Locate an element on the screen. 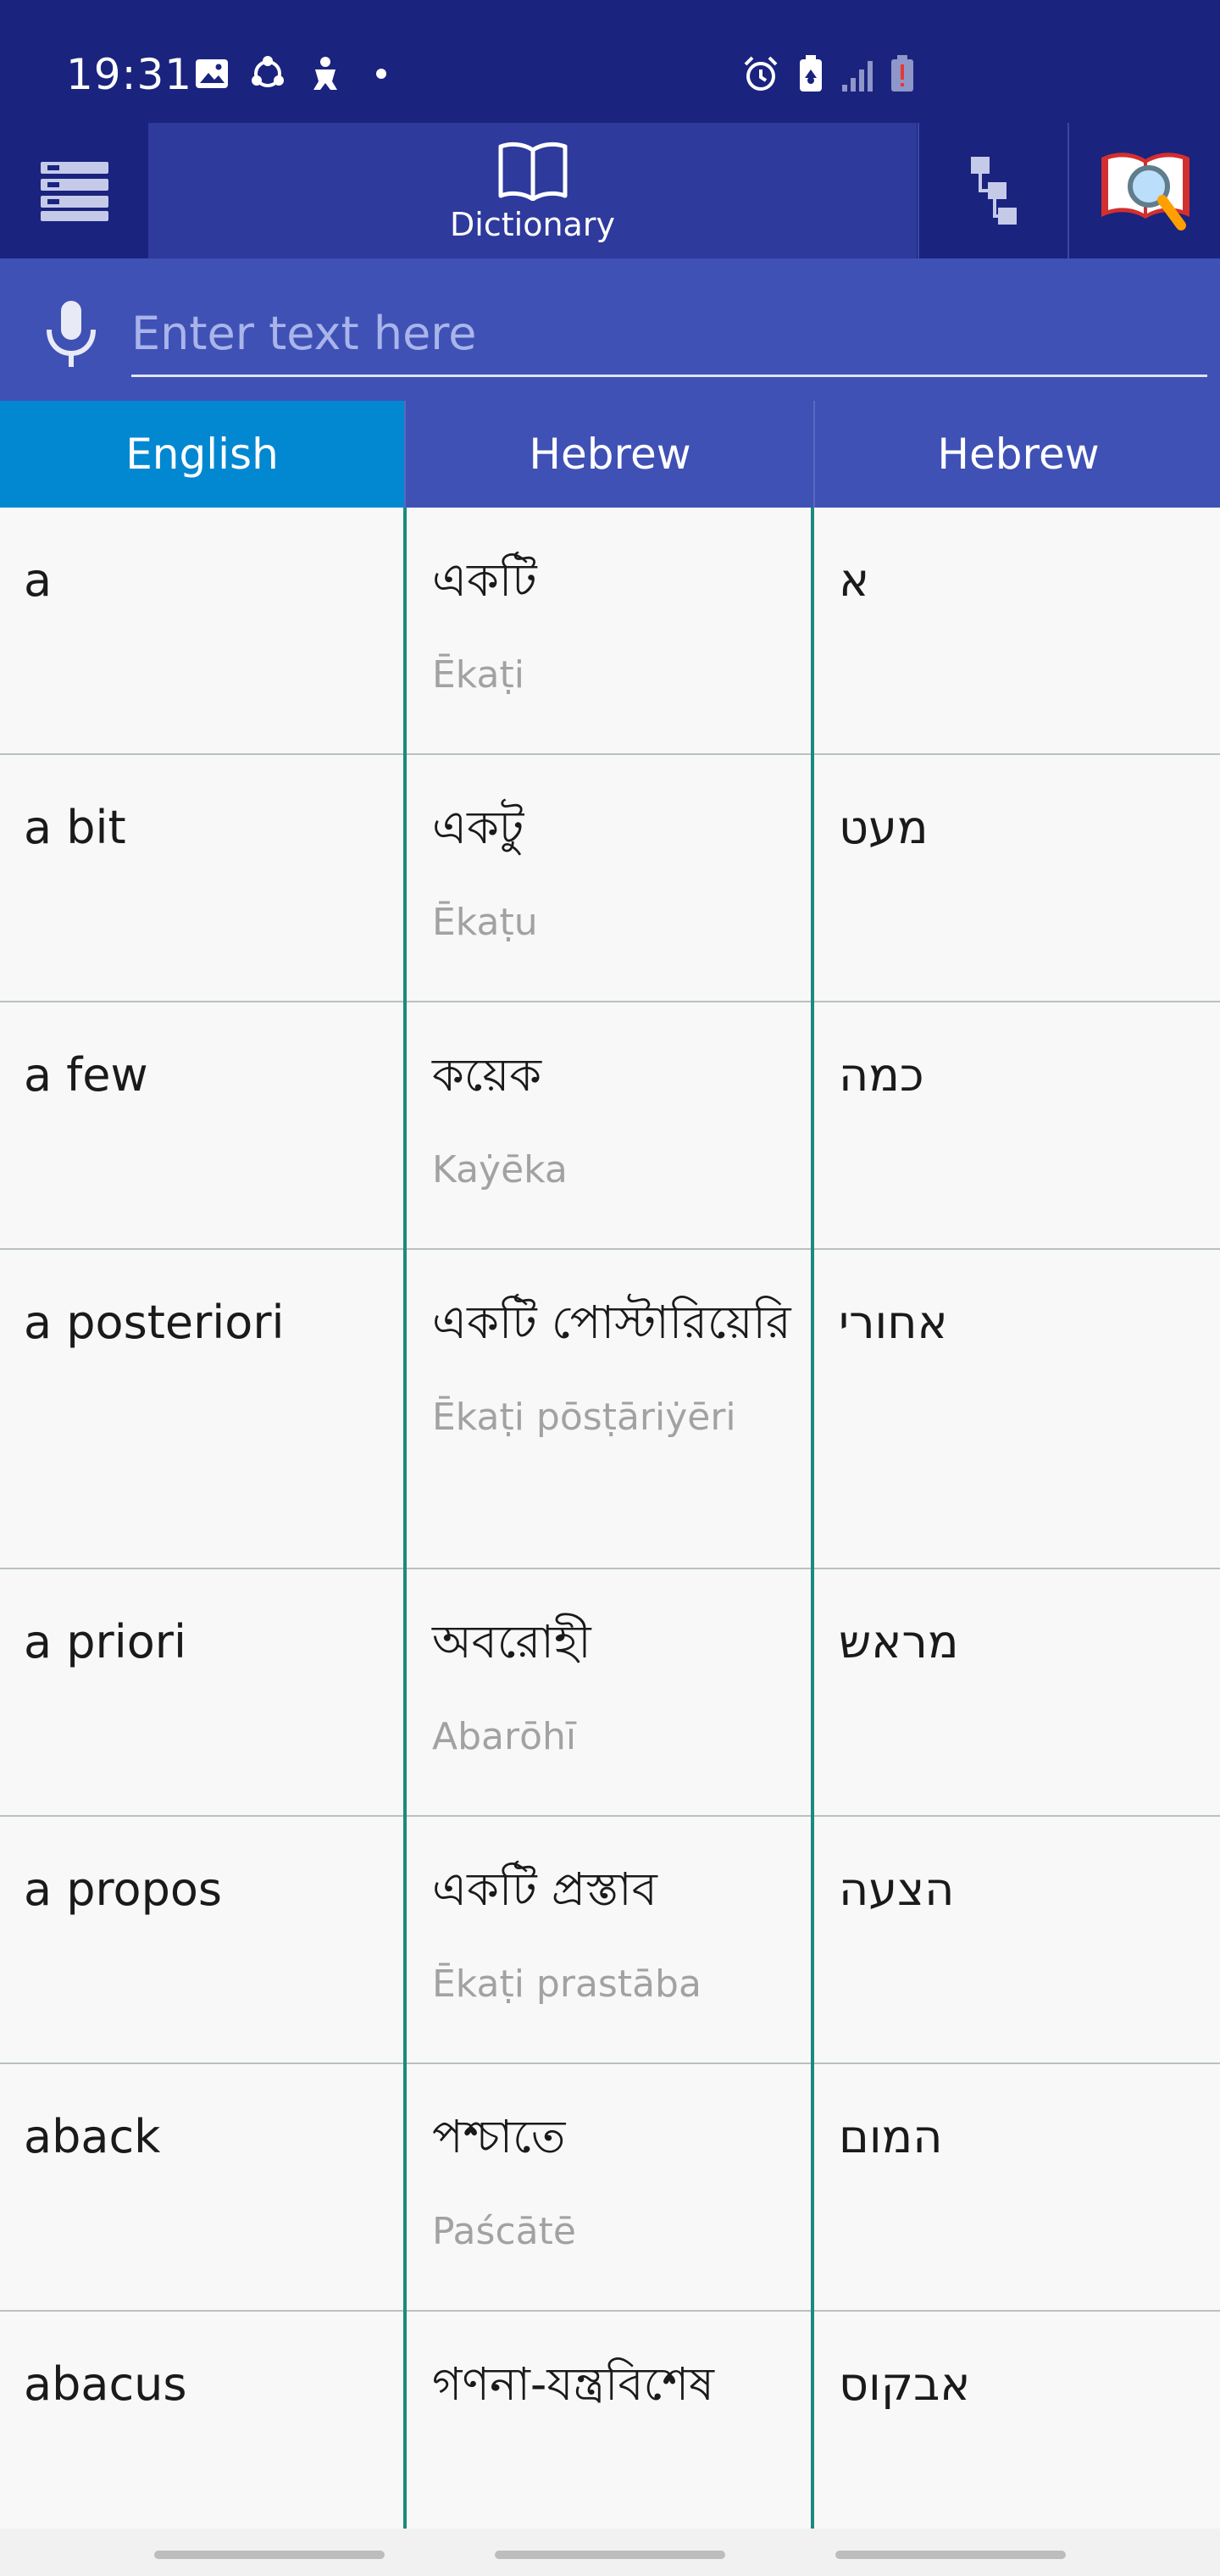 This screenshot has height=2576, width=1220. battery-saver-icon is located at coordinates (811, 73).